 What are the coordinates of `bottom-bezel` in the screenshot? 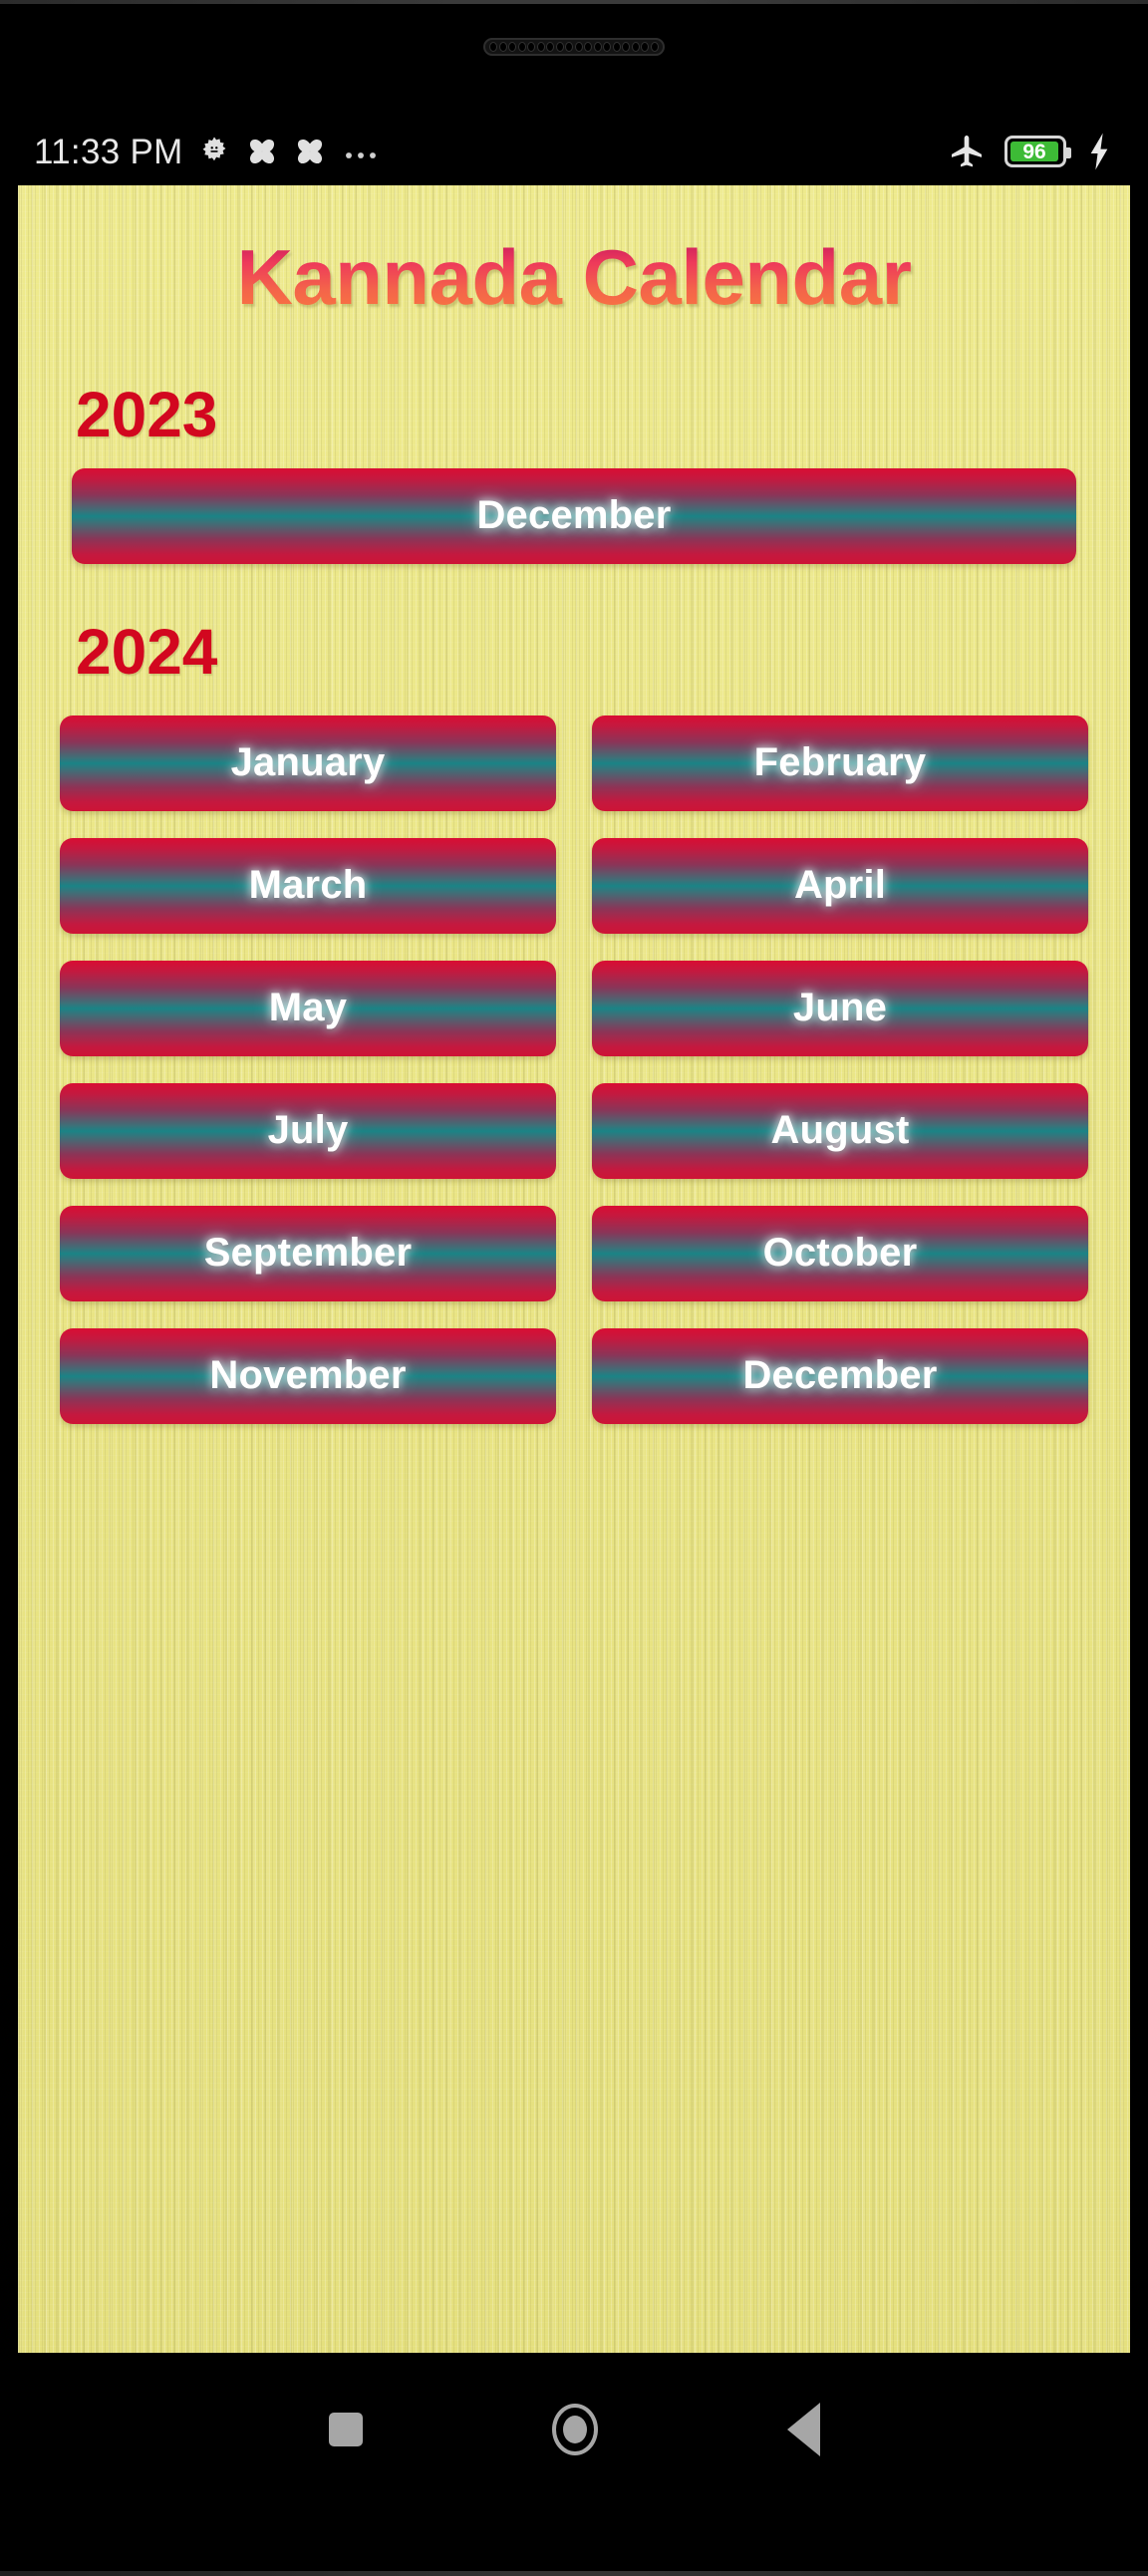 It's located at (574, 2541).